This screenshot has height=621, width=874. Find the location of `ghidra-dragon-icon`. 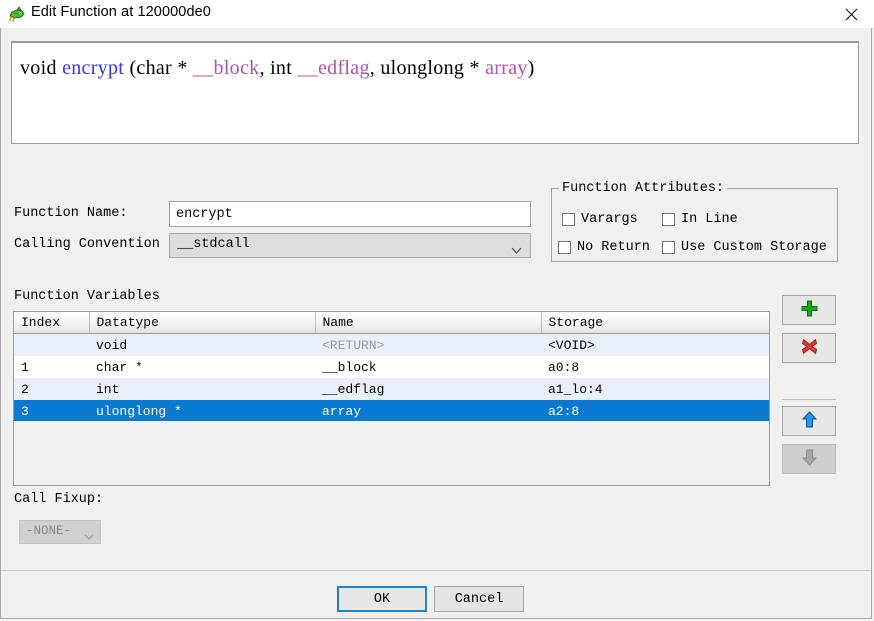

ghidra-dragon-icon is located at coordinates (17, 14).